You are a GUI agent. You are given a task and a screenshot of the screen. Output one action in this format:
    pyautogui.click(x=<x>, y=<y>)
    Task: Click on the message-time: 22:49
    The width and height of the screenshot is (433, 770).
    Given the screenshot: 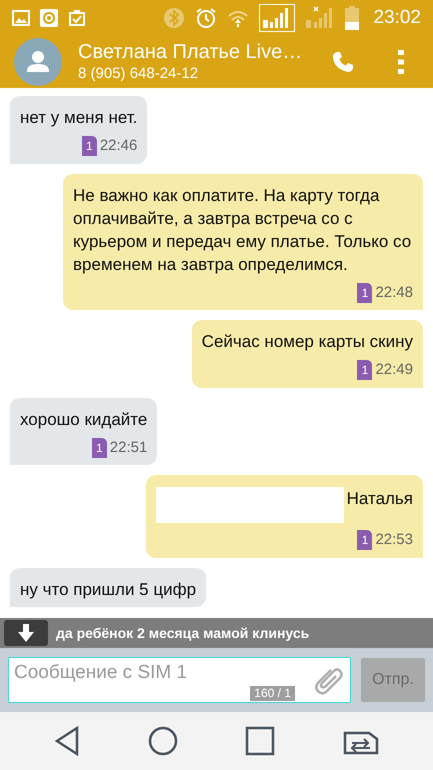 What is the action you would take?
    pyautogui.click(x=394, y=370)
    